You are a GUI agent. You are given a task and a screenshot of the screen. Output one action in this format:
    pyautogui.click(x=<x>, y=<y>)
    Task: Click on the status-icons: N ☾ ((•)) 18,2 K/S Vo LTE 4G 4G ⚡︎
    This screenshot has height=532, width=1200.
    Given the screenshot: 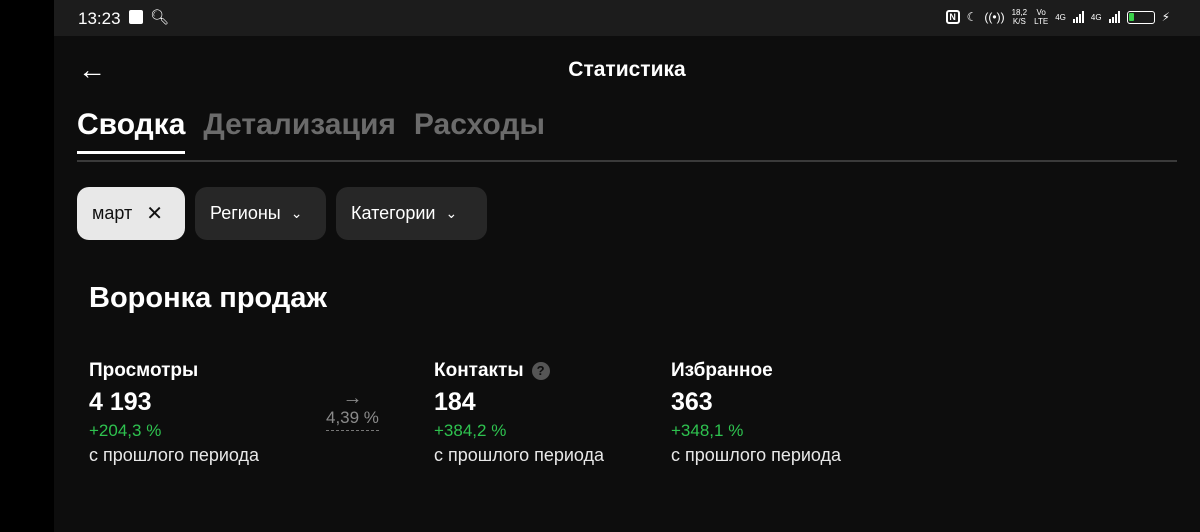 What is the action you would take?
    pyautogui.click(x=1057, y=17)
    